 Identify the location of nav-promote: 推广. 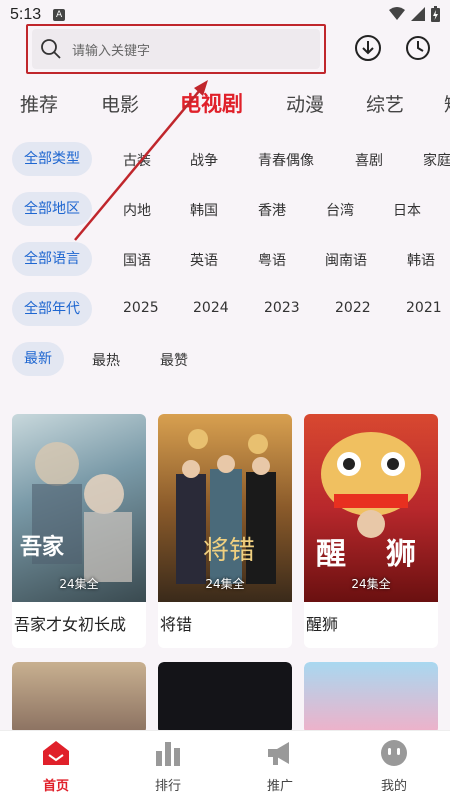
(280, 766).